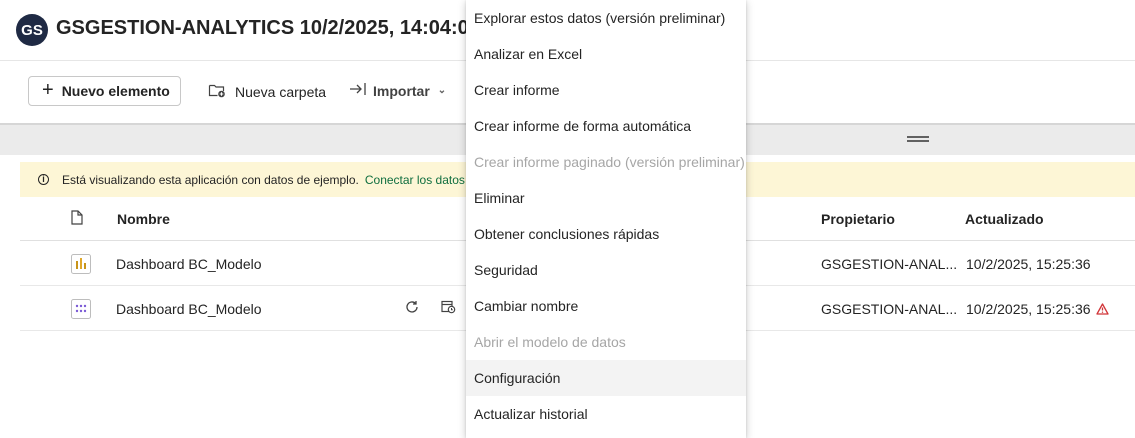  What do you see at coordinates (81, 265) in the screenshot?
I see `report-icon` at bounding box center [81, 265].